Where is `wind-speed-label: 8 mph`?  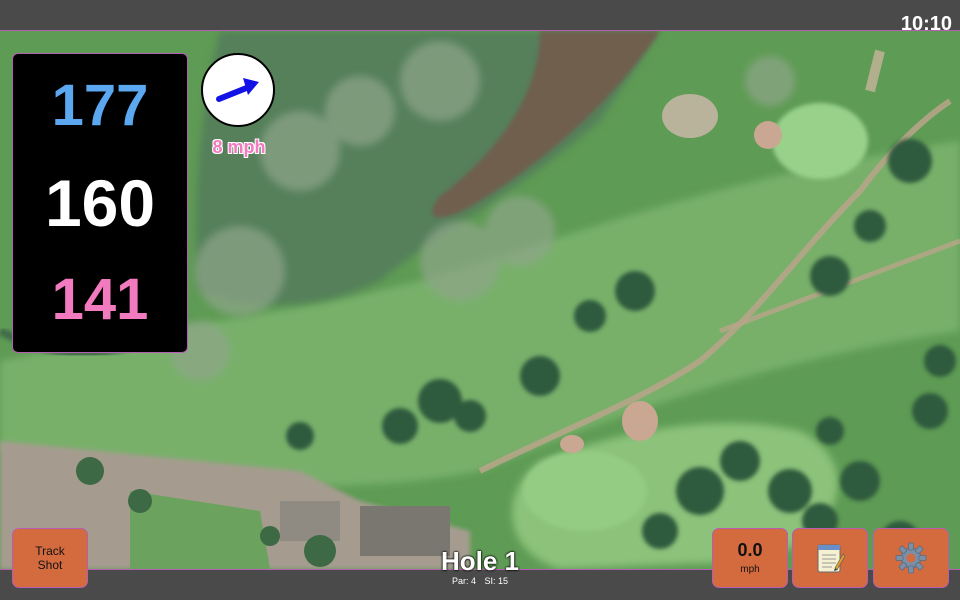
wind-speed-label: 8 mph is located at coordinates (239, 147).